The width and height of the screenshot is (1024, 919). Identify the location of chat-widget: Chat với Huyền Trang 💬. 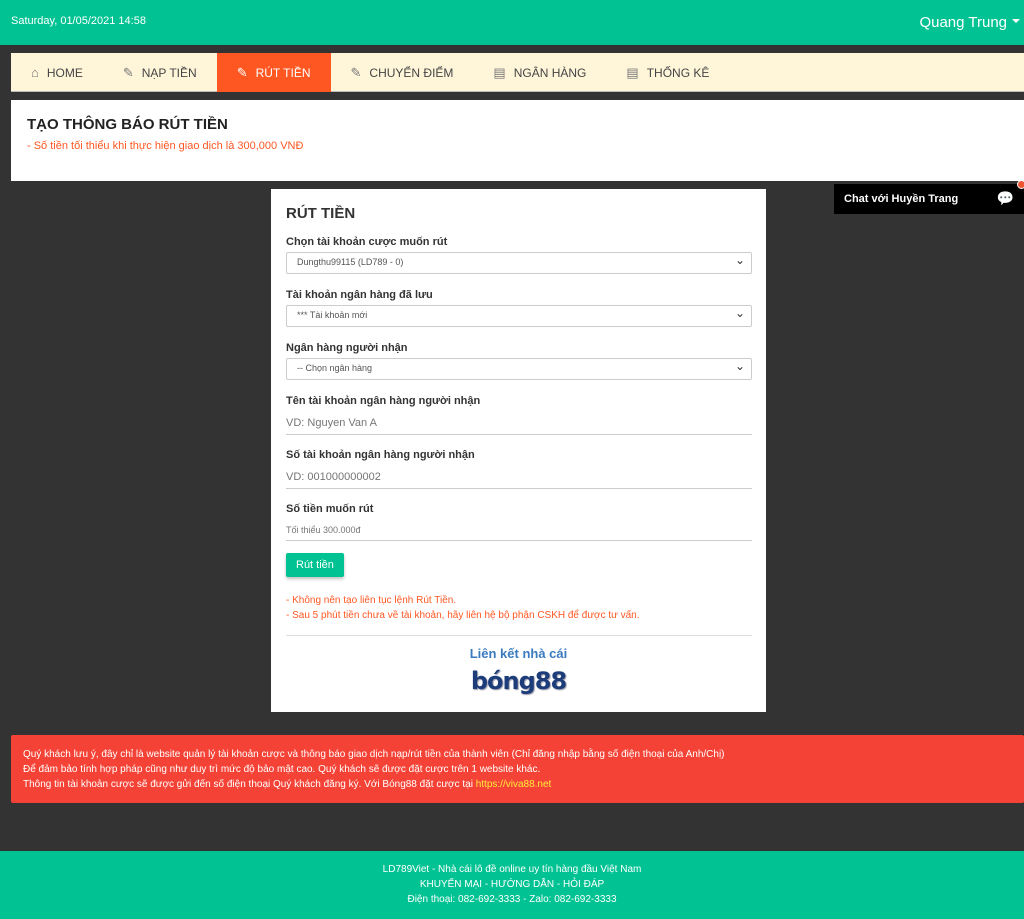
(929, 197).